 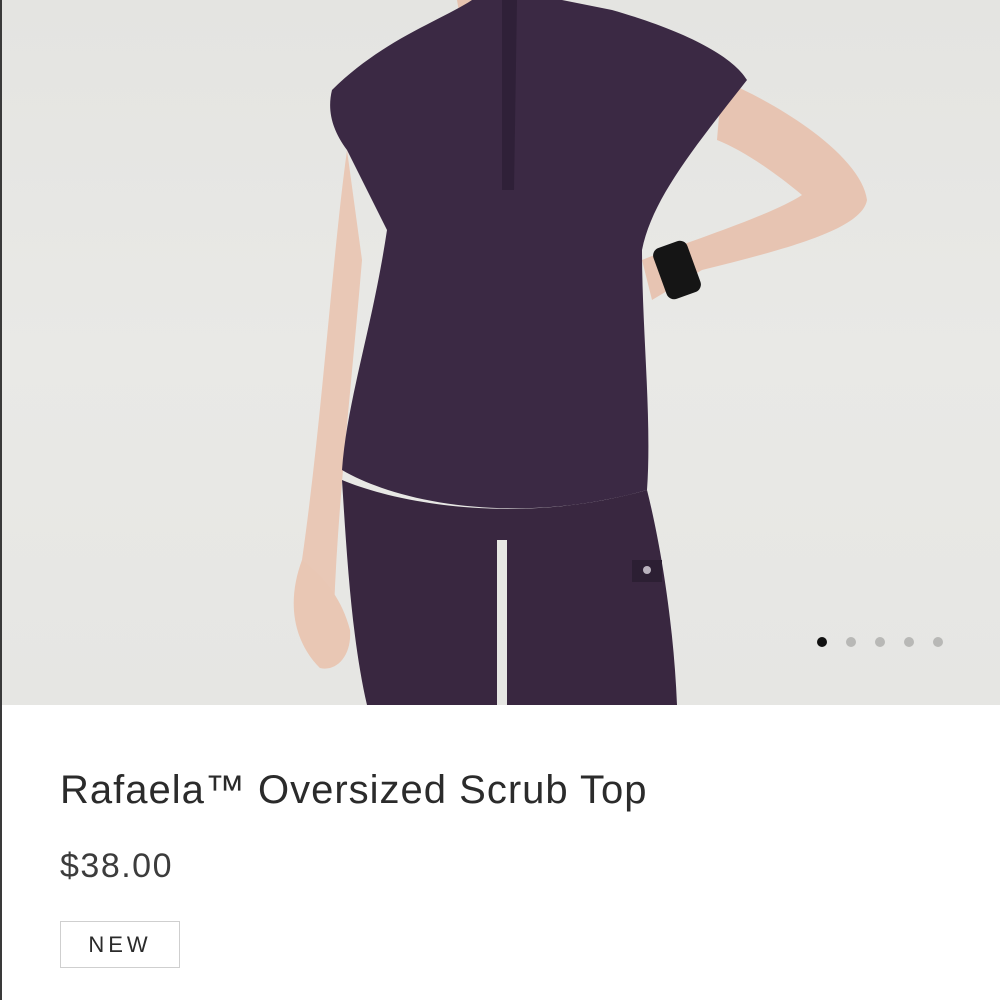 I want to click on new-badge-label: NEW, so click(x=120, y=944).